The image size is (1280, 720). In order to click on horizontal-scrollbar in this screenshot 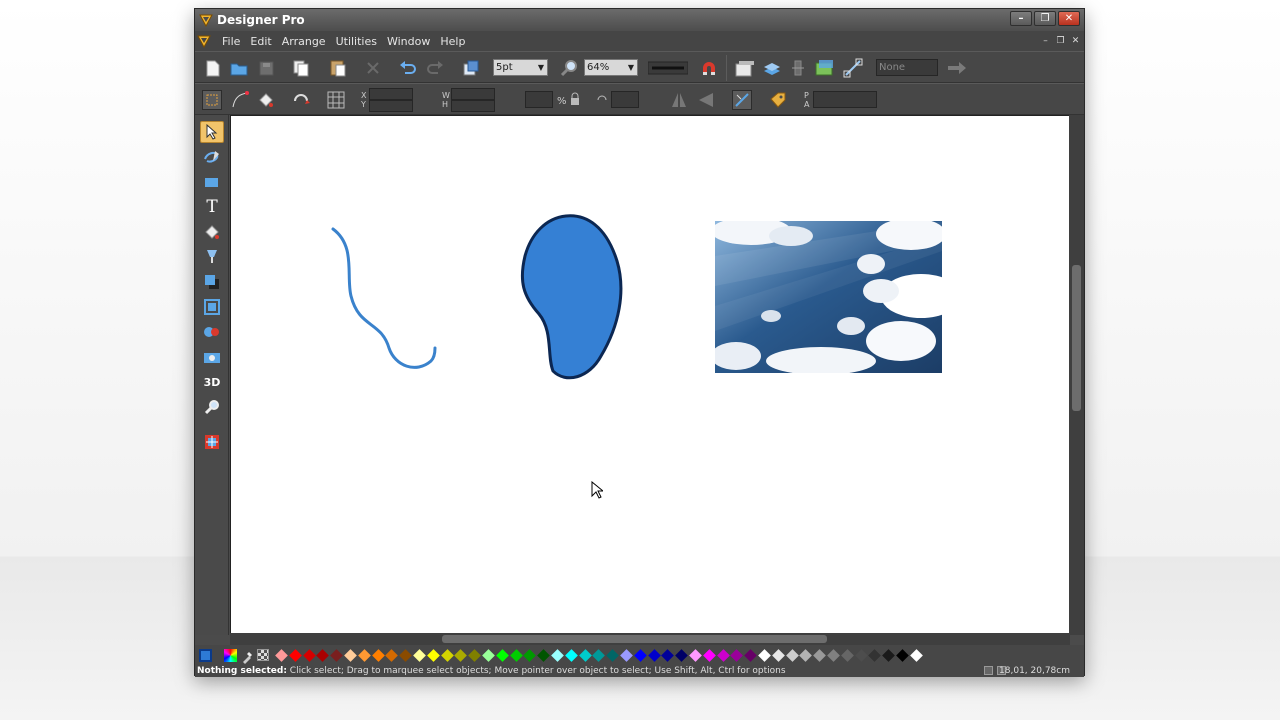, I will do `click(650, 639)`.